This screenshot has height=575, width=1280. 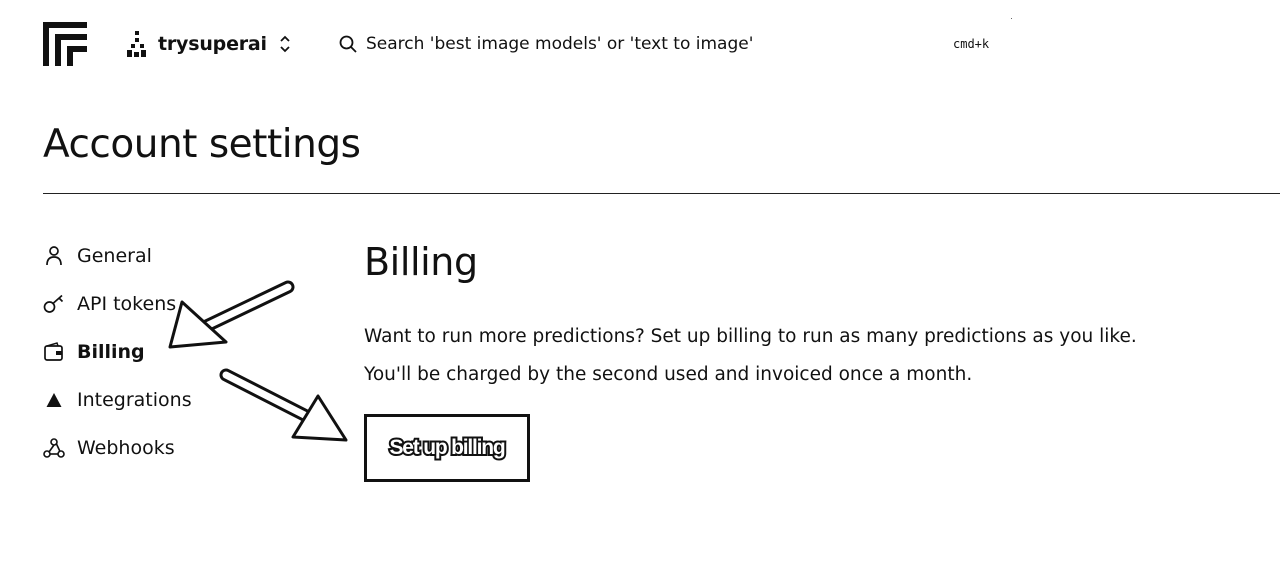 I want to click on section-title: Billing, so click(x=421, y=262).